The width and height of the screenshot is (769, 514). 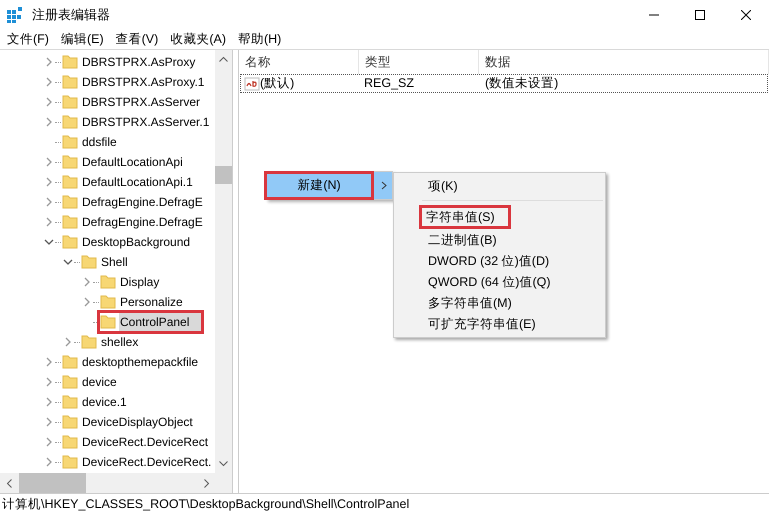 I want to click on column-header: 名称, so click(x=299, y=62).